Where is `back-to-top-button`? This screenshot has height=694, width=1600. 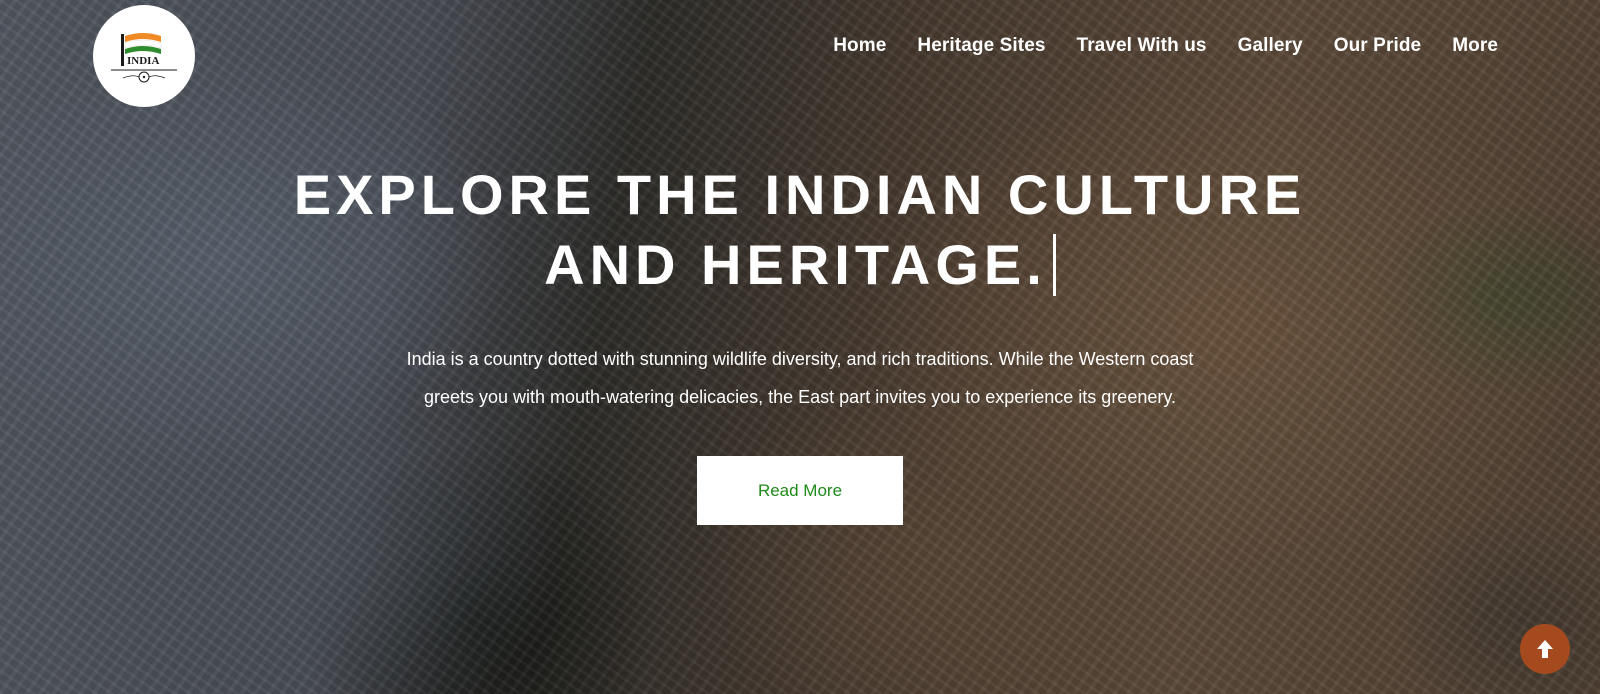 back-to-top-button is located at coordinates (1545, 649).